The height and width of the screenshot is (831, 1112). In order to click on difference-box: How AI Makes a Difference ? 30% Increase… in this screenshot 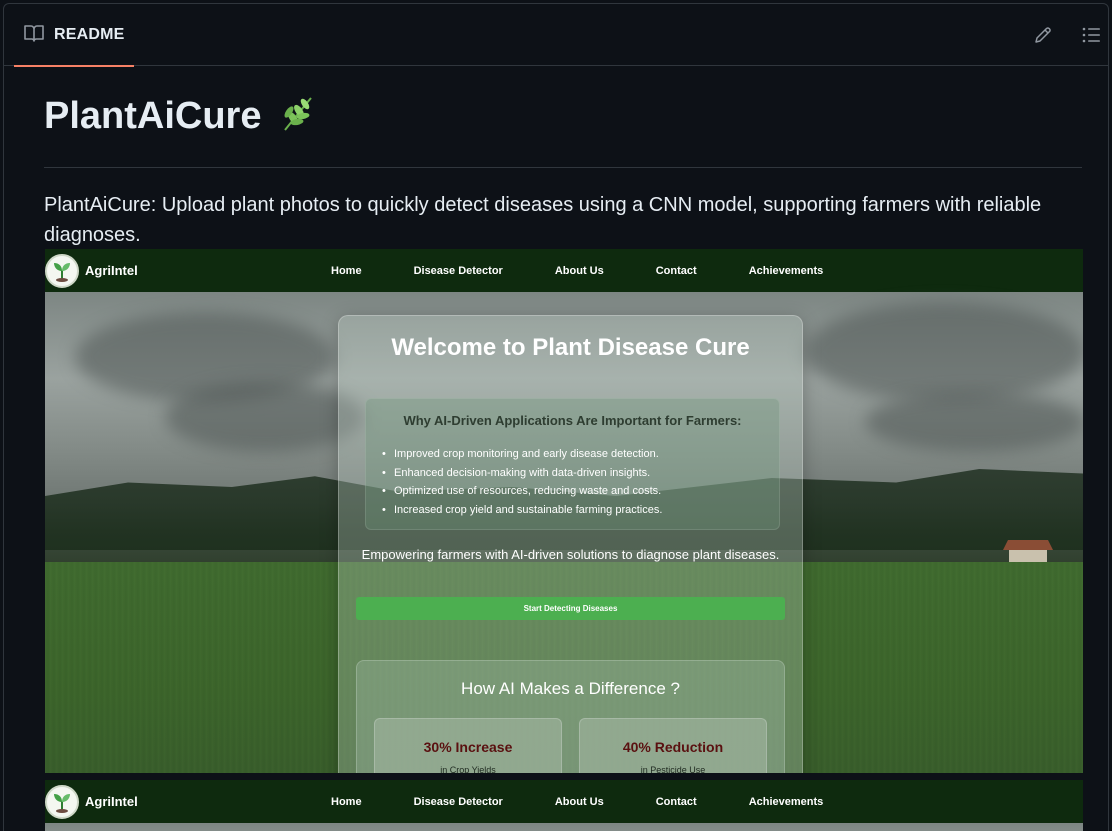, I will do `click(570, 716)`.